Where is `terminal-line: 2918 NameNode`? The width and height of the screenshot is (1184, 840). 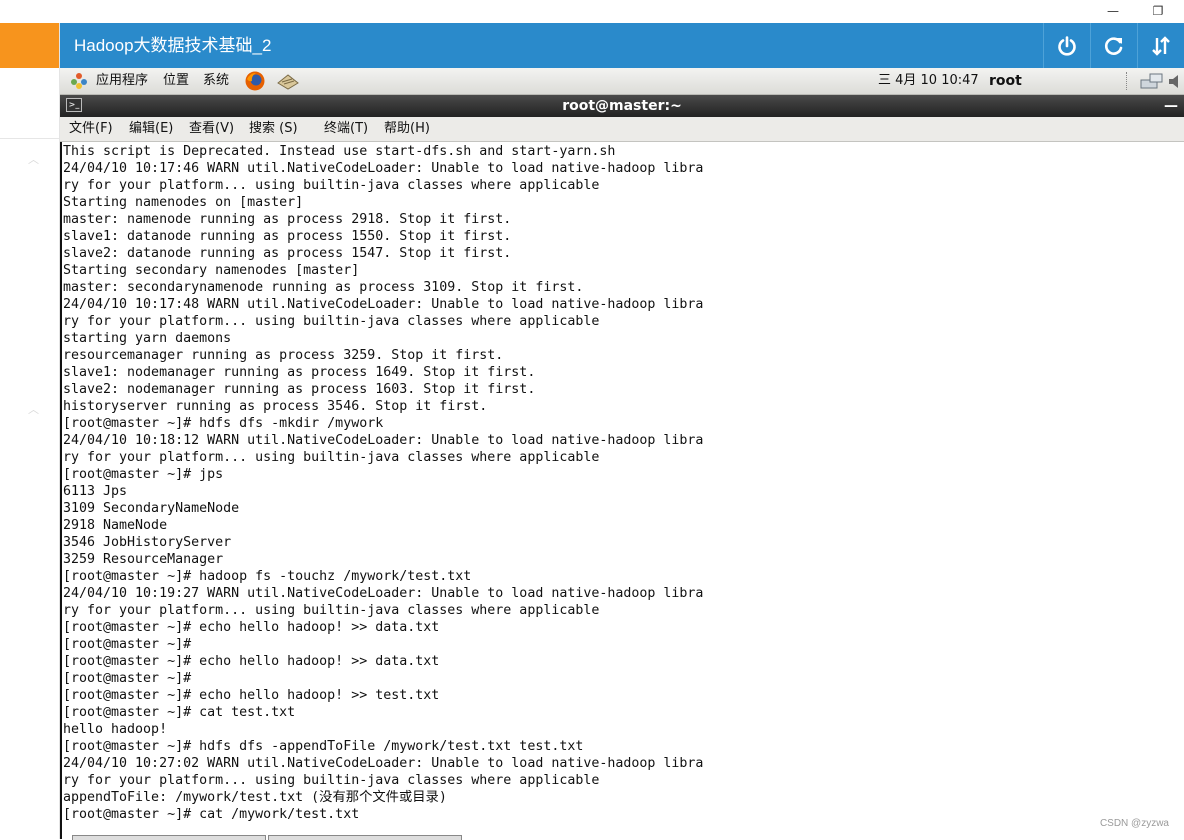
terminal-line: 2918 NameNode is located at coordinates (115, 525).